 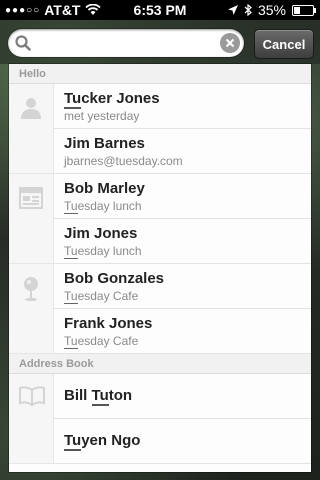 What do you see at coordinates (32, 396) in the screenshot?
I see `book-icon` at bounding box center [32, 396].